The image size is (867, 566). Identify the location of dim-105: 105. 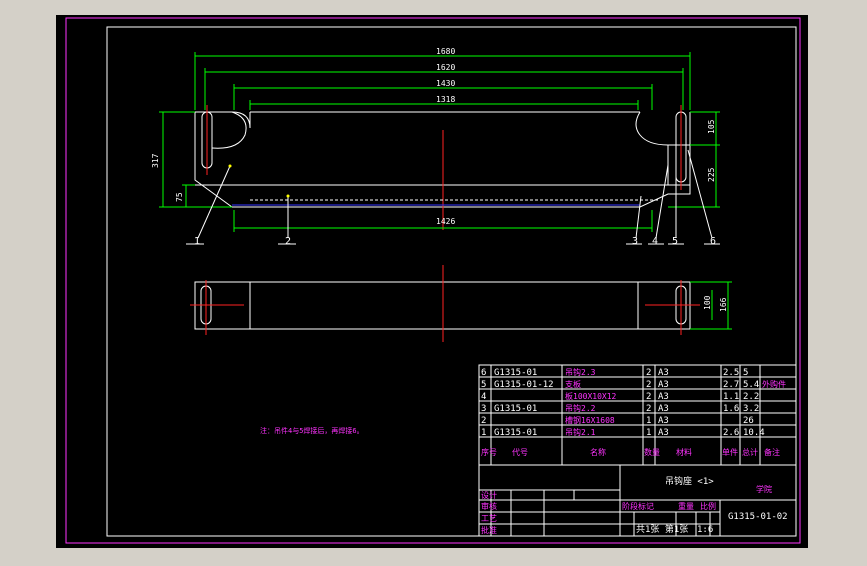
(711, 126).